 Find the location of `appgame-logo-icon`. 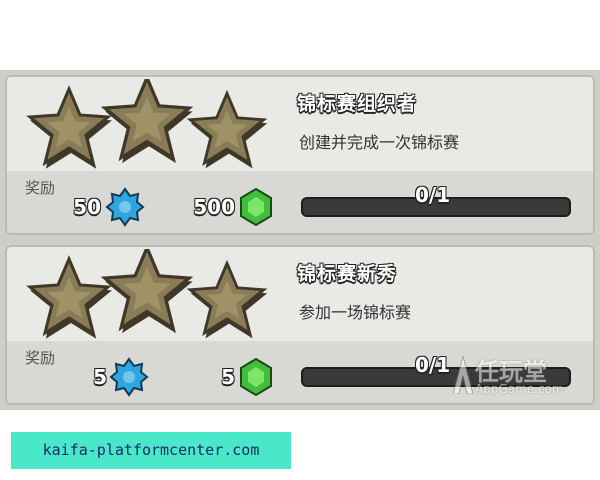

appgame-logo-icon is located at coordinates (463, 375).